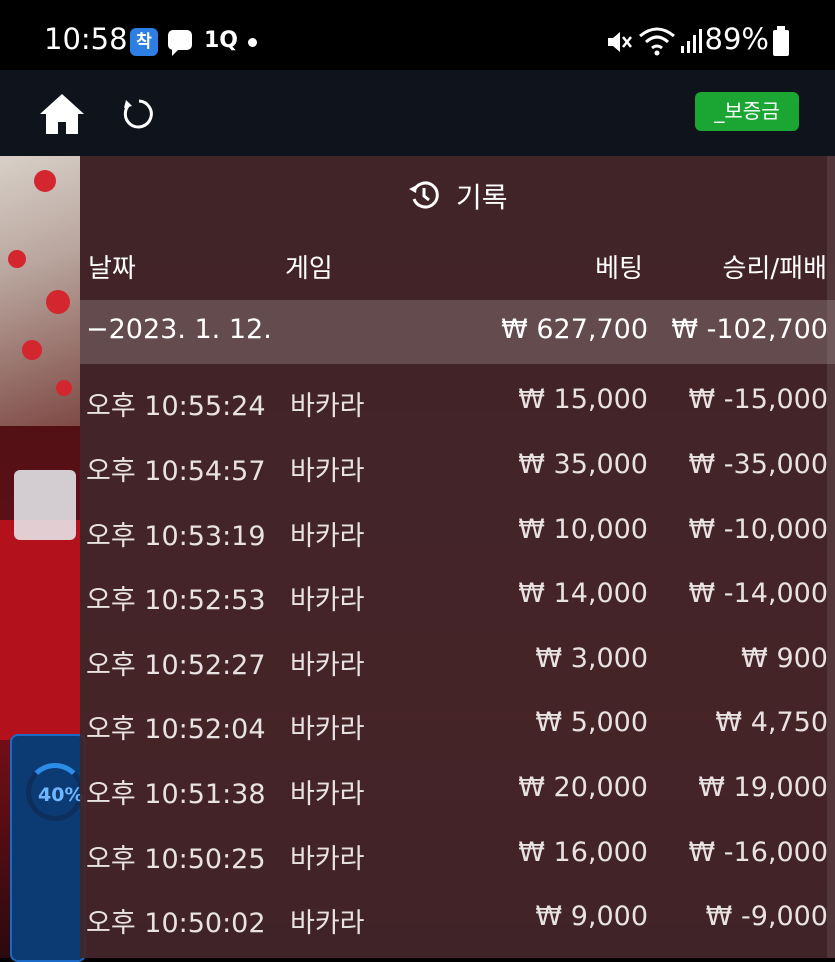  I want to click on row-time: 오후 10:52:27, so click(176, 665).